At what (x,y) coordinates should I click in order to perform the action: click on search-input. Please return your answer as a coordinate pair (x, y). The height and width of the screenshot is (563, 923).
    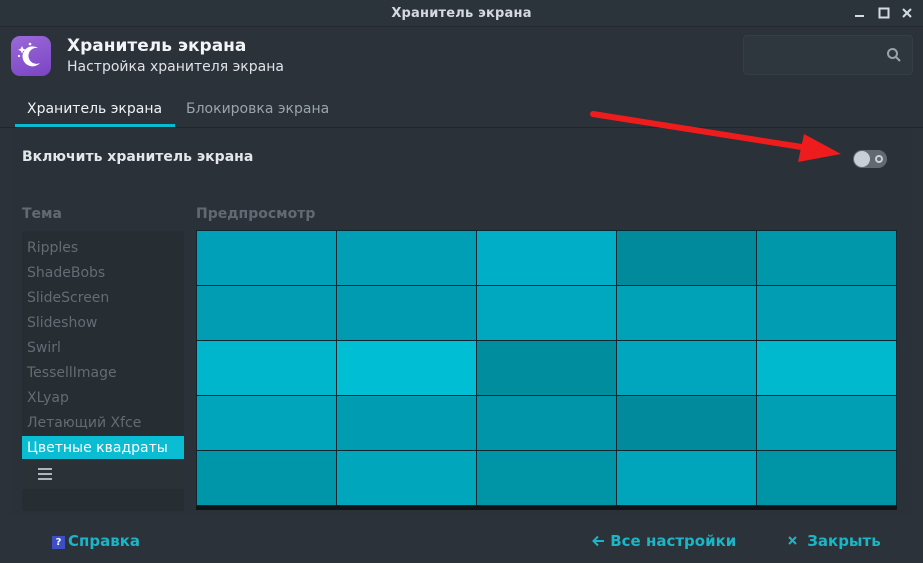
    Looking at the image, I should click on (828, 55).